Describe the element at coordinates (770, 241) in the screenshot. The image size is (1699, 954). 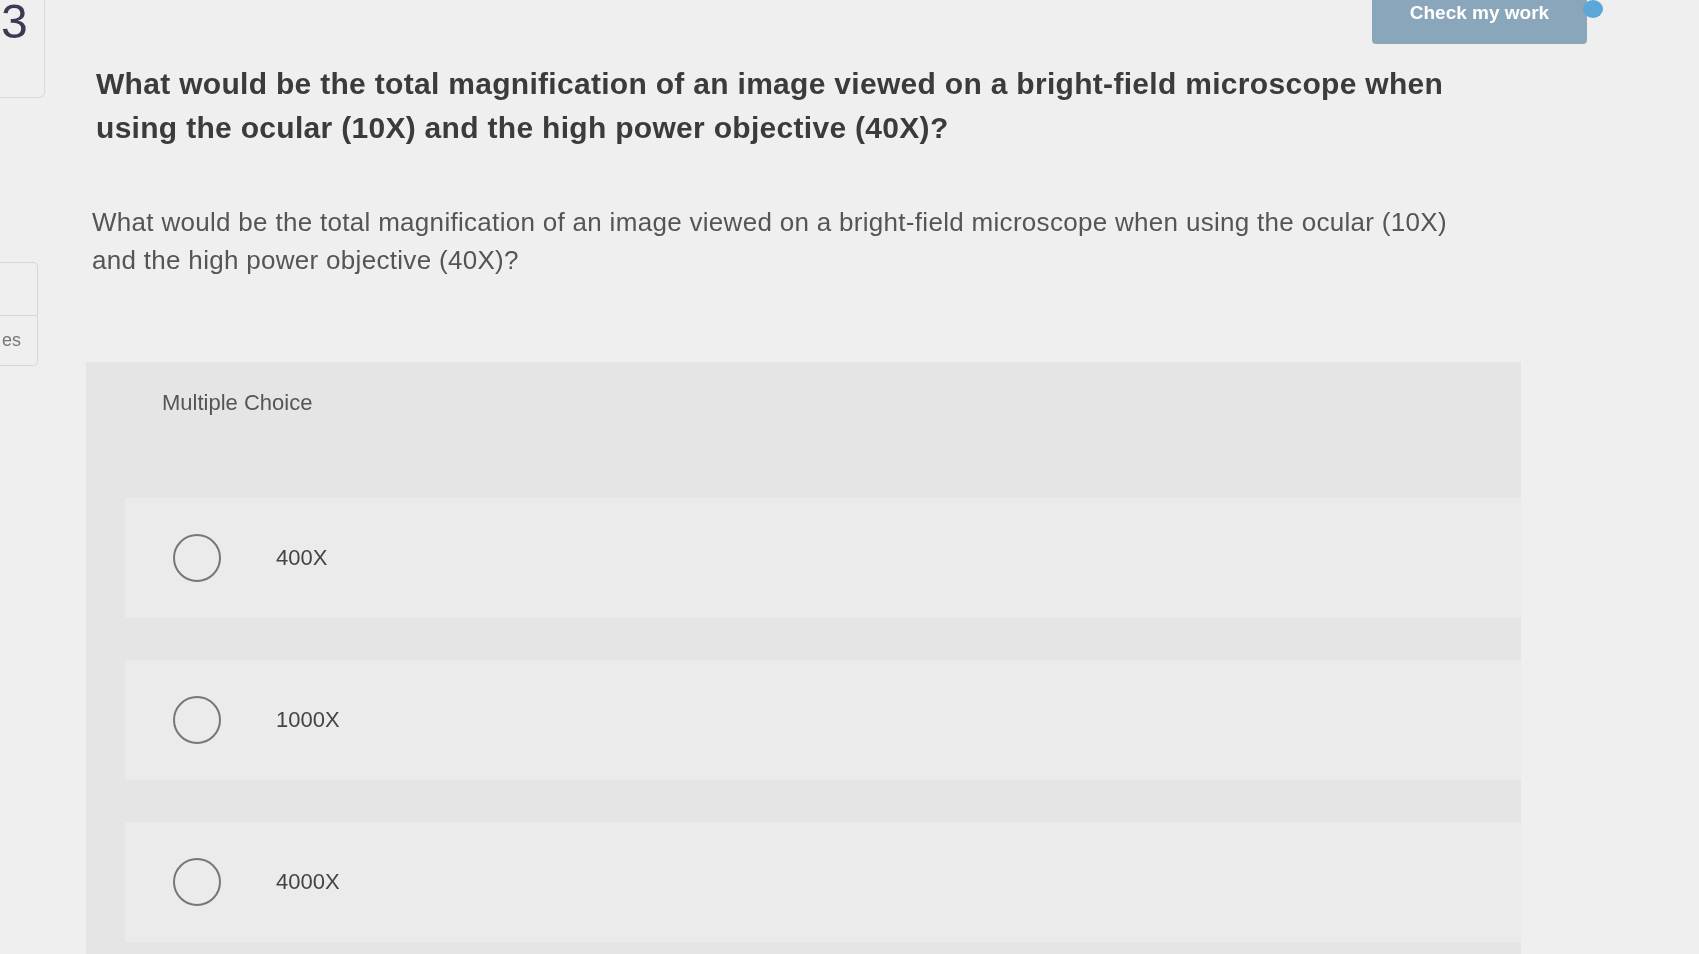
I see `question-text: What would be the total magnification of an image viewed on a bright-field microscope when using the ocular (10X) and the high power objective (40X)?` at that location.